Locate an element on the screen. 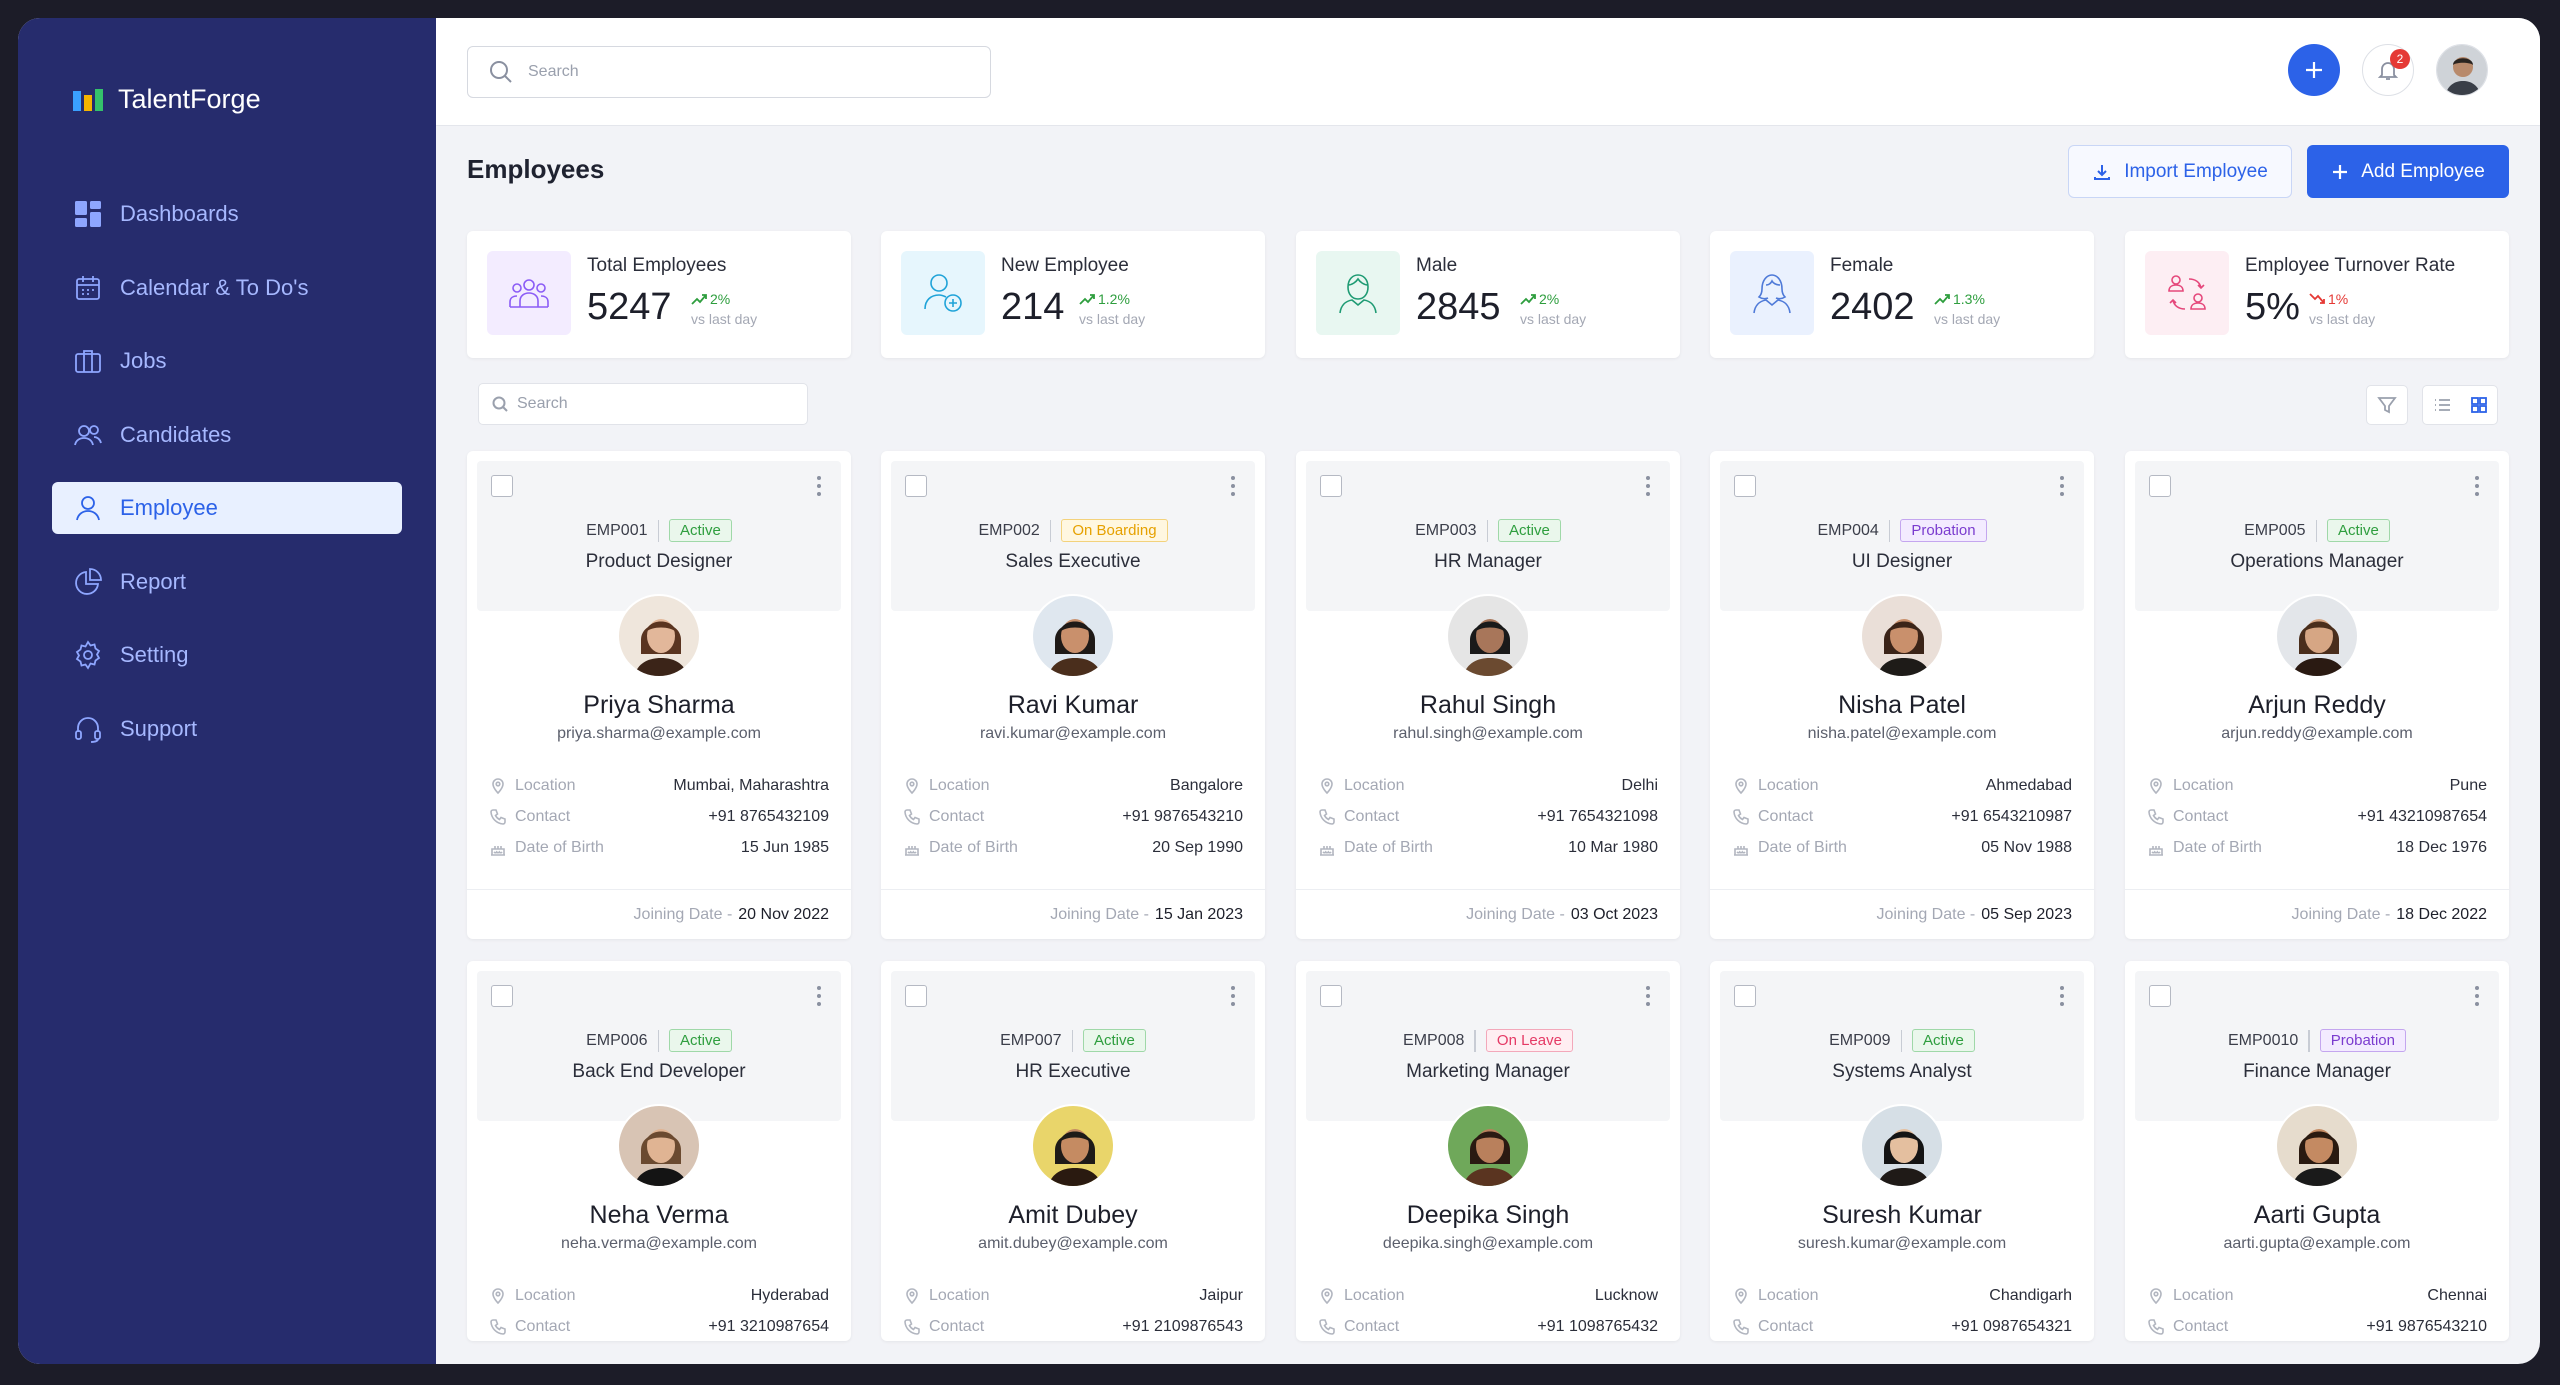 Image resolution: width=2560 pixels, height=1385 pixels. status-badge: On Boarding is located at coordinates (1114, 530).